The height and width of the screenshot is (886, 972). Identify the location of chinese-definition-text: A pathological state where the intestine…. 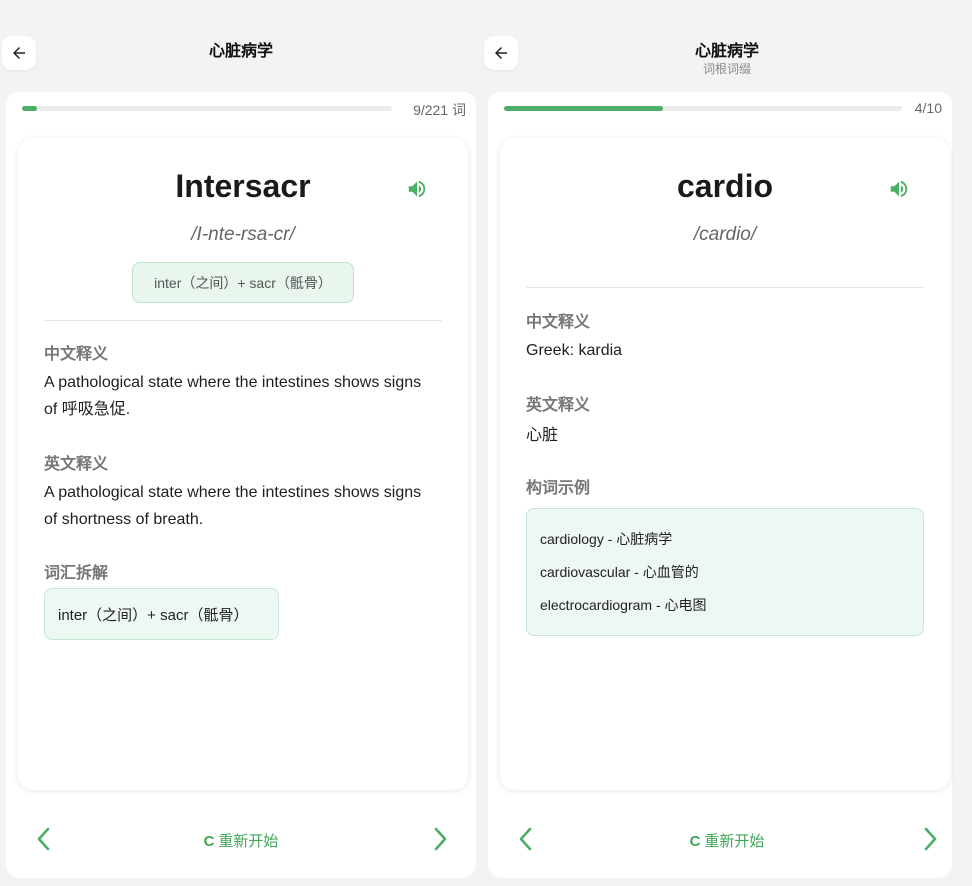
(233, 396).